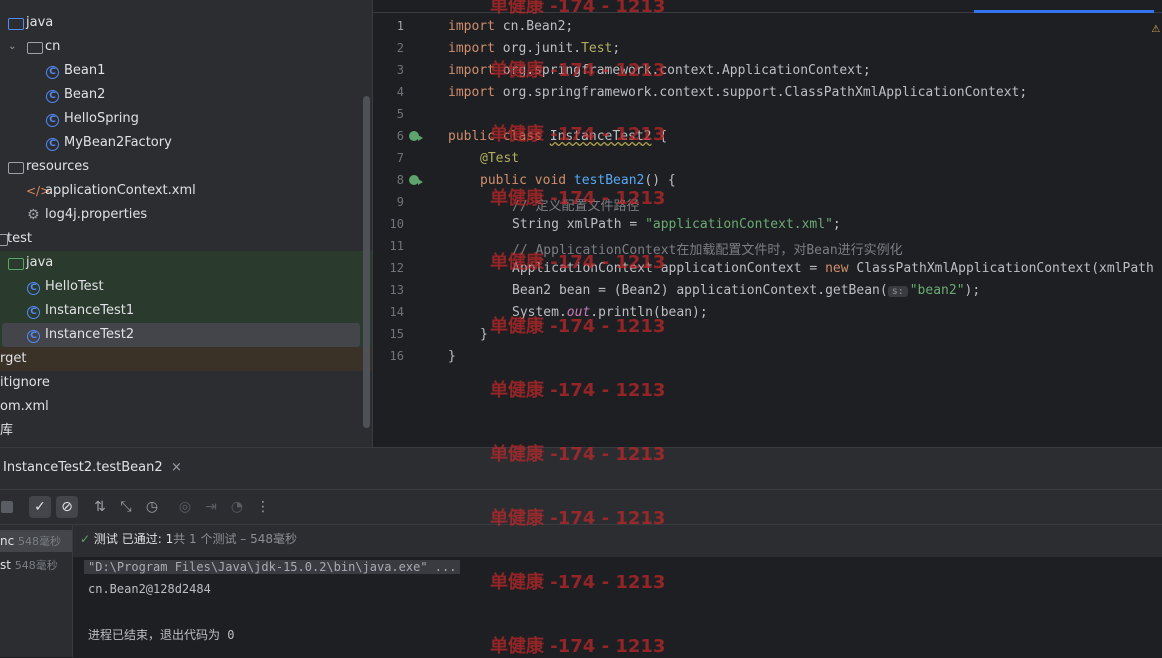 Image resolution: width=1162 pixels, height=658 pixels. Describe the element at coordinates (12, 47) in the screenshot. I see `chevron-down-icon: ⌄` at that location.